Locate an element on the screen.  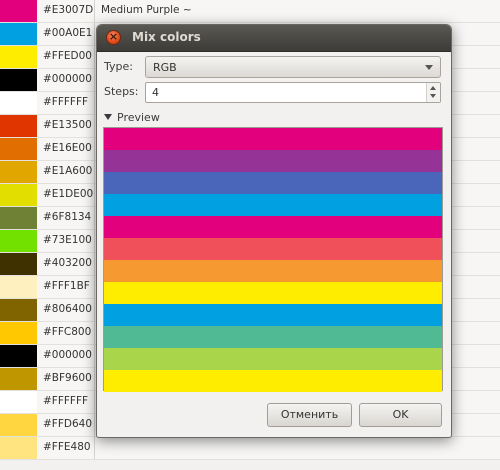
hex-value: #E13500 is located at coordinates (67, 125).